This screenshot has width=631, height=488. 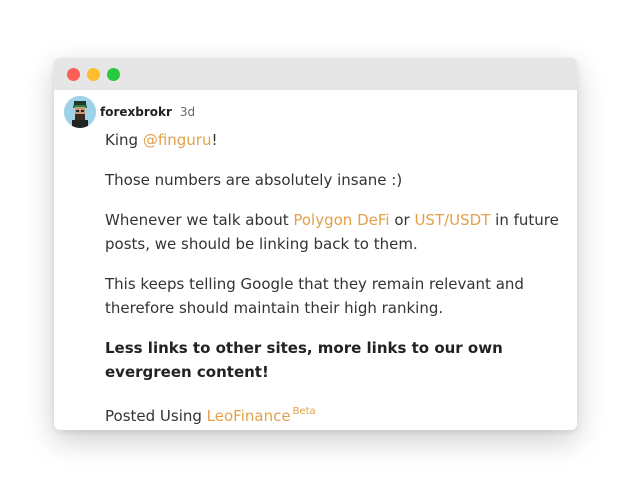 I want to click on avatar, so click(x=80, y=112).